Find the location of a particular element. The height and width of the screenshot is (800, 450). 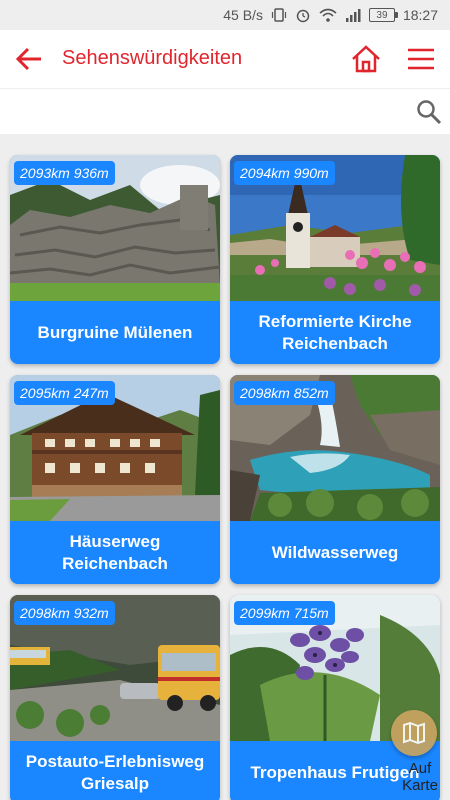

back-button is located at coordinates (29, 59).